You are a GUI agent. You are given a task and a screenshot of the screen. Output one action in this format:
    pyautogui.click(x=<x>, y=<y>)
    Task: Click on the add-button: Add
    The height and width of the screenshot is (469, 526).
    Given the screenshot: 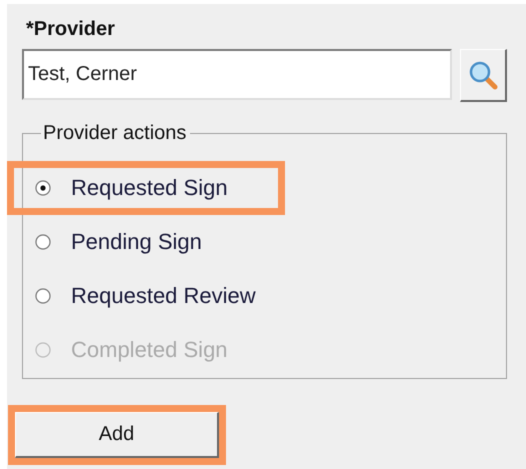 What is the action you would take?
    pyautogui.click(x=117, y=435)
    